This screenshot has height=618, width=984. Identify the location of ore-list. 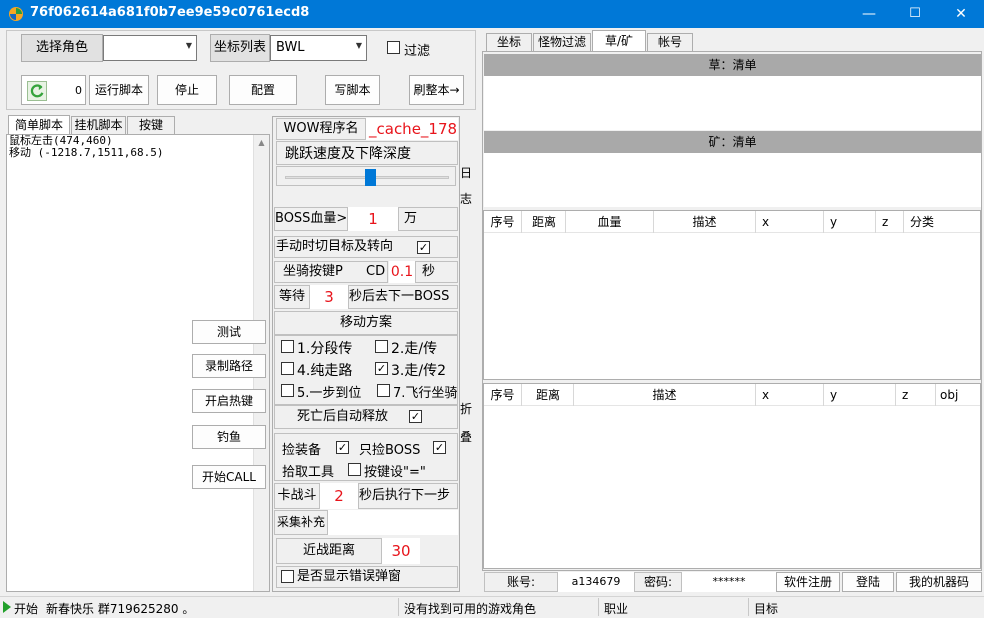
(732, 180).